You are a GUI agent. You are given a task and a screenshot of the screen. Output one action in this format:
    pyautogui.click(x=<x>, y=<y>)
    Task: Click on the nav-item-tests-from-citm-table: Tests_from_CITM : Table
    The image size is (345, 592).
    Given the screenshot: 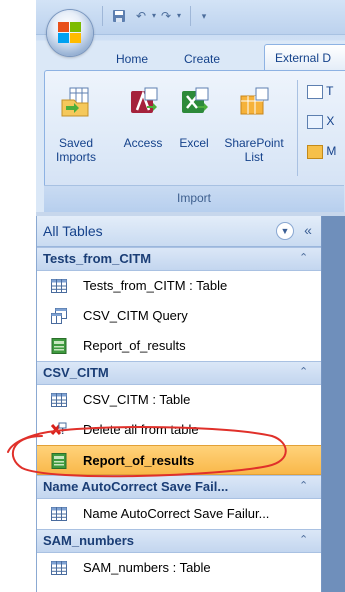 What is the action you would take?
    pyautogui.click(x=179, y=286)
    